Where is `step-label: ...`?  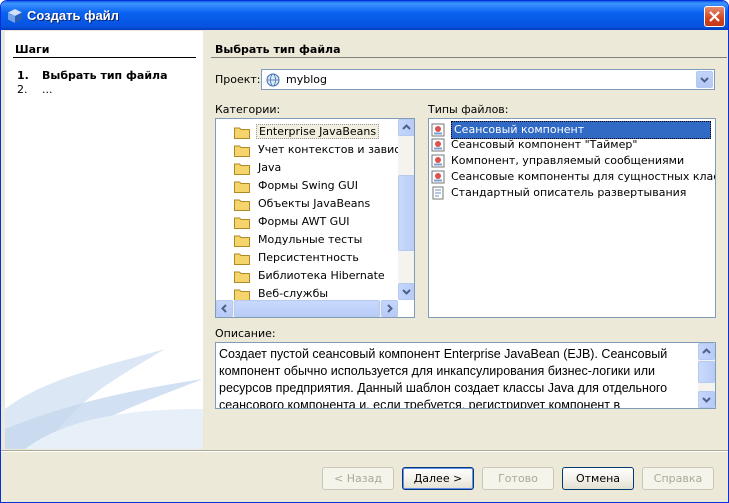
step-label: ... is located at coordinates (47, 89).